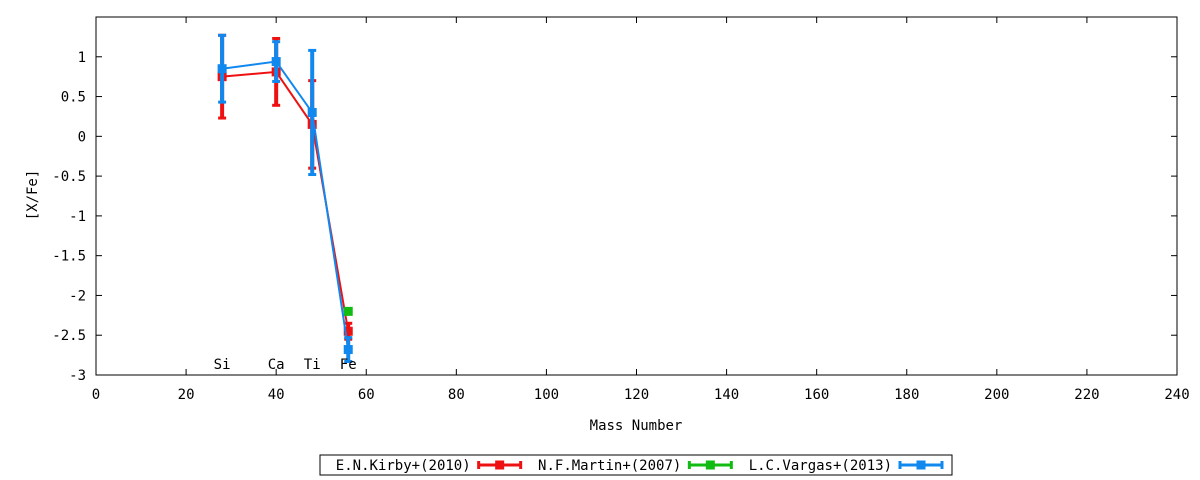 The image size is (1200, 480). What do you see at coordinates (366, 395) in the screenshot?
I see `x-tick-label: 60` at bounding box center [366, 395].